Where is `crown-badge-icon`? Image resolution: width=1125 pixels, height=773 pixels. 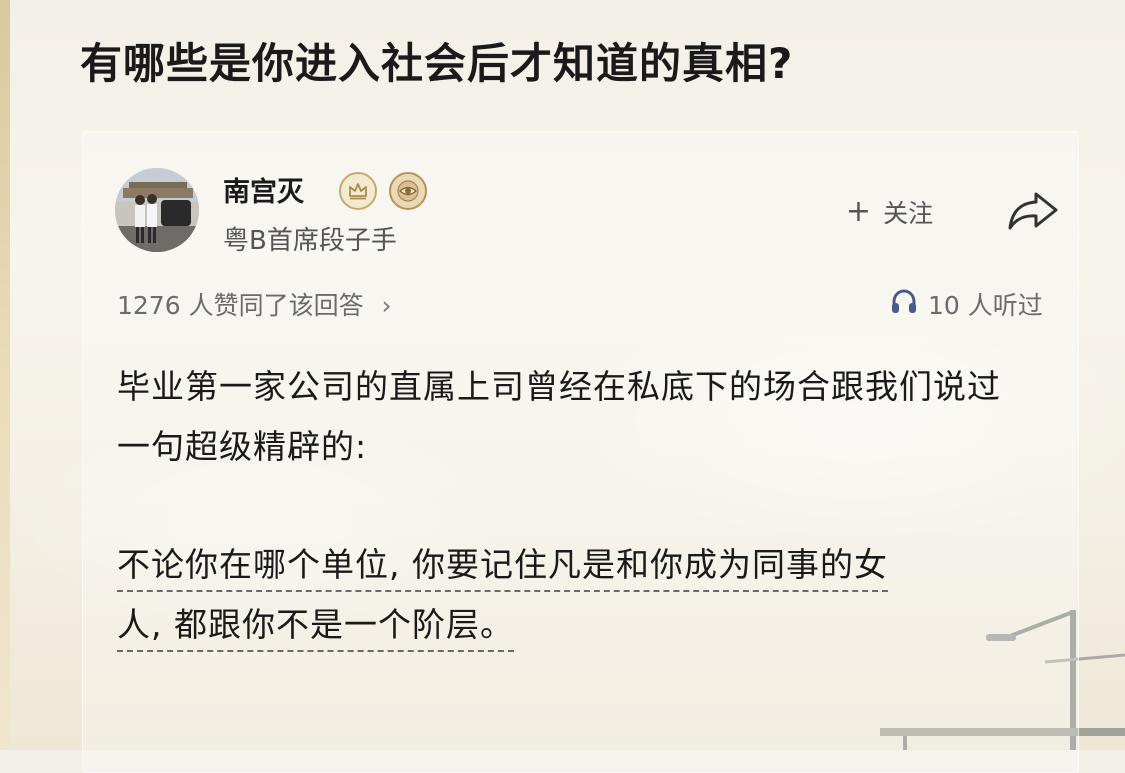
crown-badge-icon is located at coordinates (358, 191).